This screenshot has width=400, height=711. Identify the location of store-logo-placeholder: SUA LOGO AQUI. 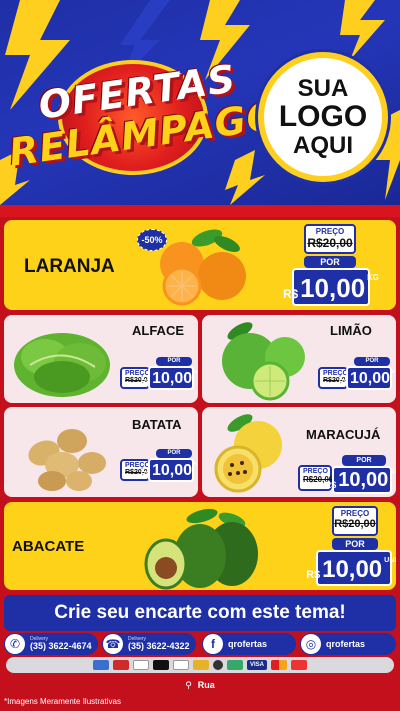
(323, 117).